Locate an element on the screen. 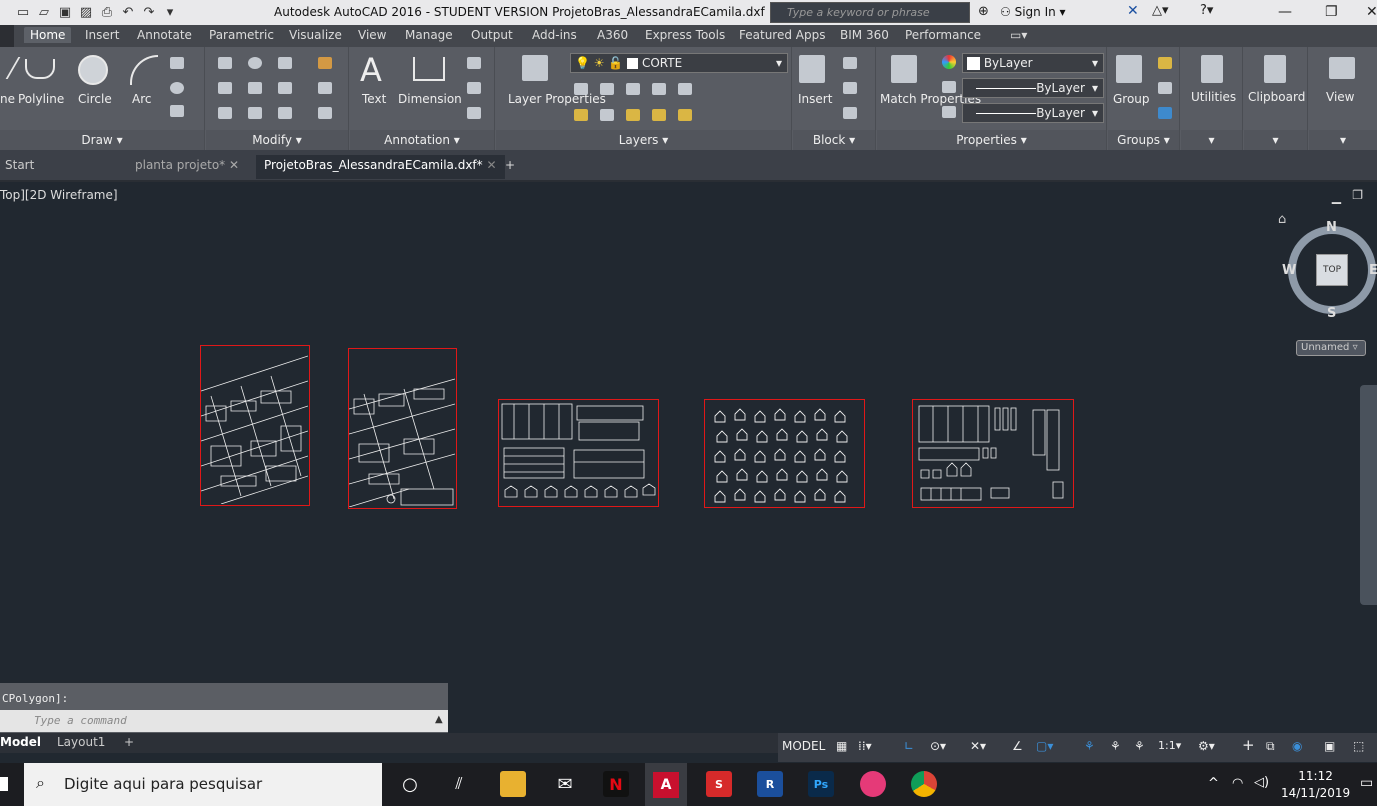  annotation-scale-icon: ⚘ is located at coordinates (1139, 746).